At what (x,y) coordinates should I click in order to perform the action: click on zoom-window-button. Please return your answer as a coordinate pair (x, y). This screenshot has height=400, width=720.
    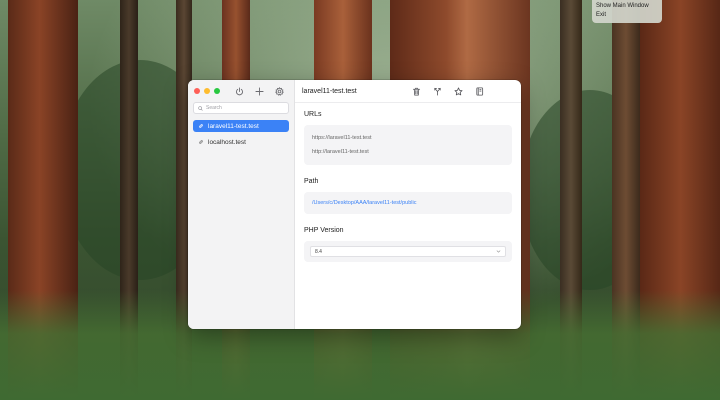
    Looking at the image, I should click on (217, 91).